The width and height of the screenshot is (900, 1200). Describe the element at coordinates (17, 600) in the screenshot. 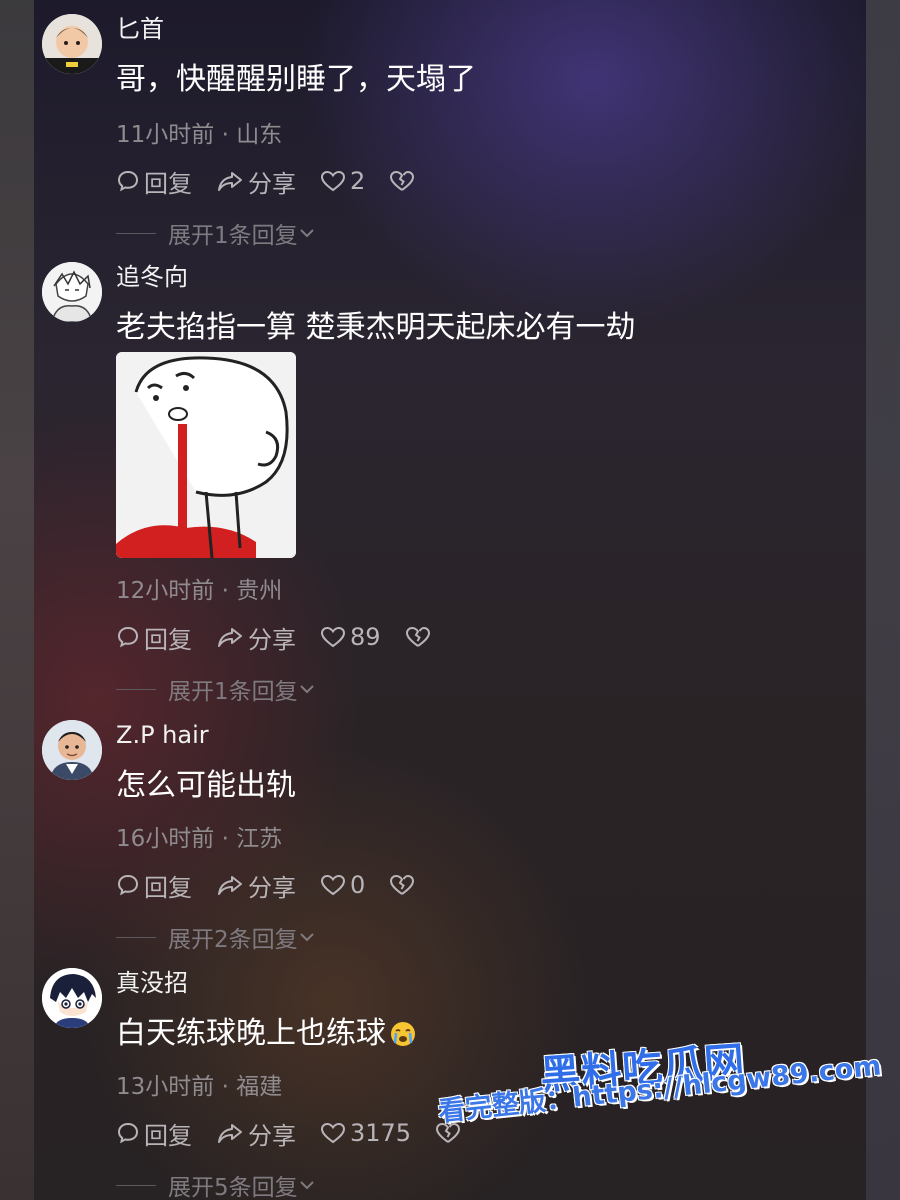

I see `left-edge-background` at that location.